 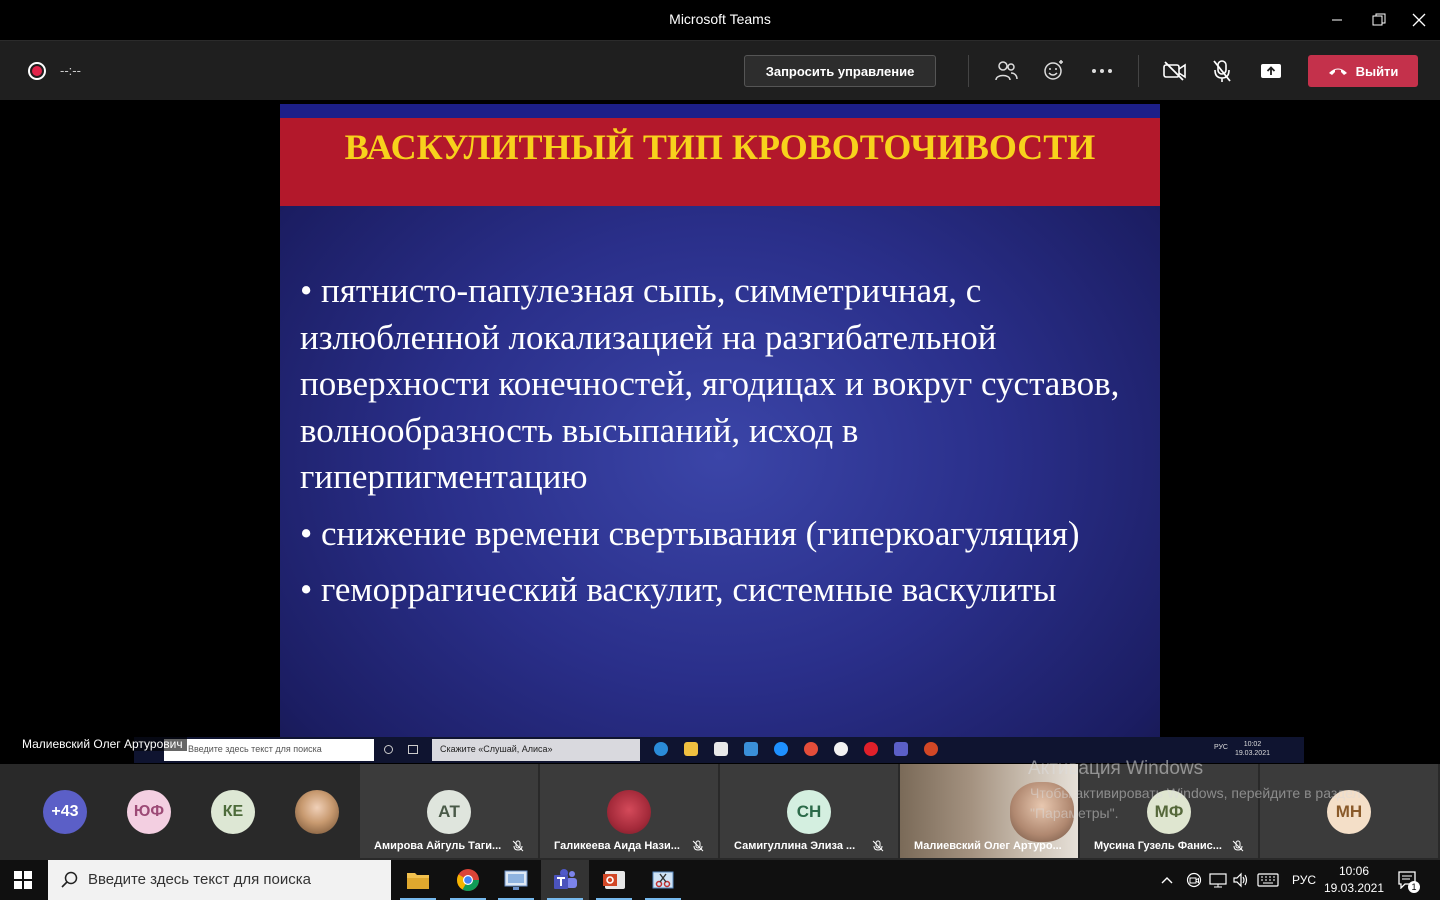 What do you see at coordinates (102, 744) in the screenshot?
I see `presenter-name: Малиевский Олег Артурович` at bounding box center [102, 744].